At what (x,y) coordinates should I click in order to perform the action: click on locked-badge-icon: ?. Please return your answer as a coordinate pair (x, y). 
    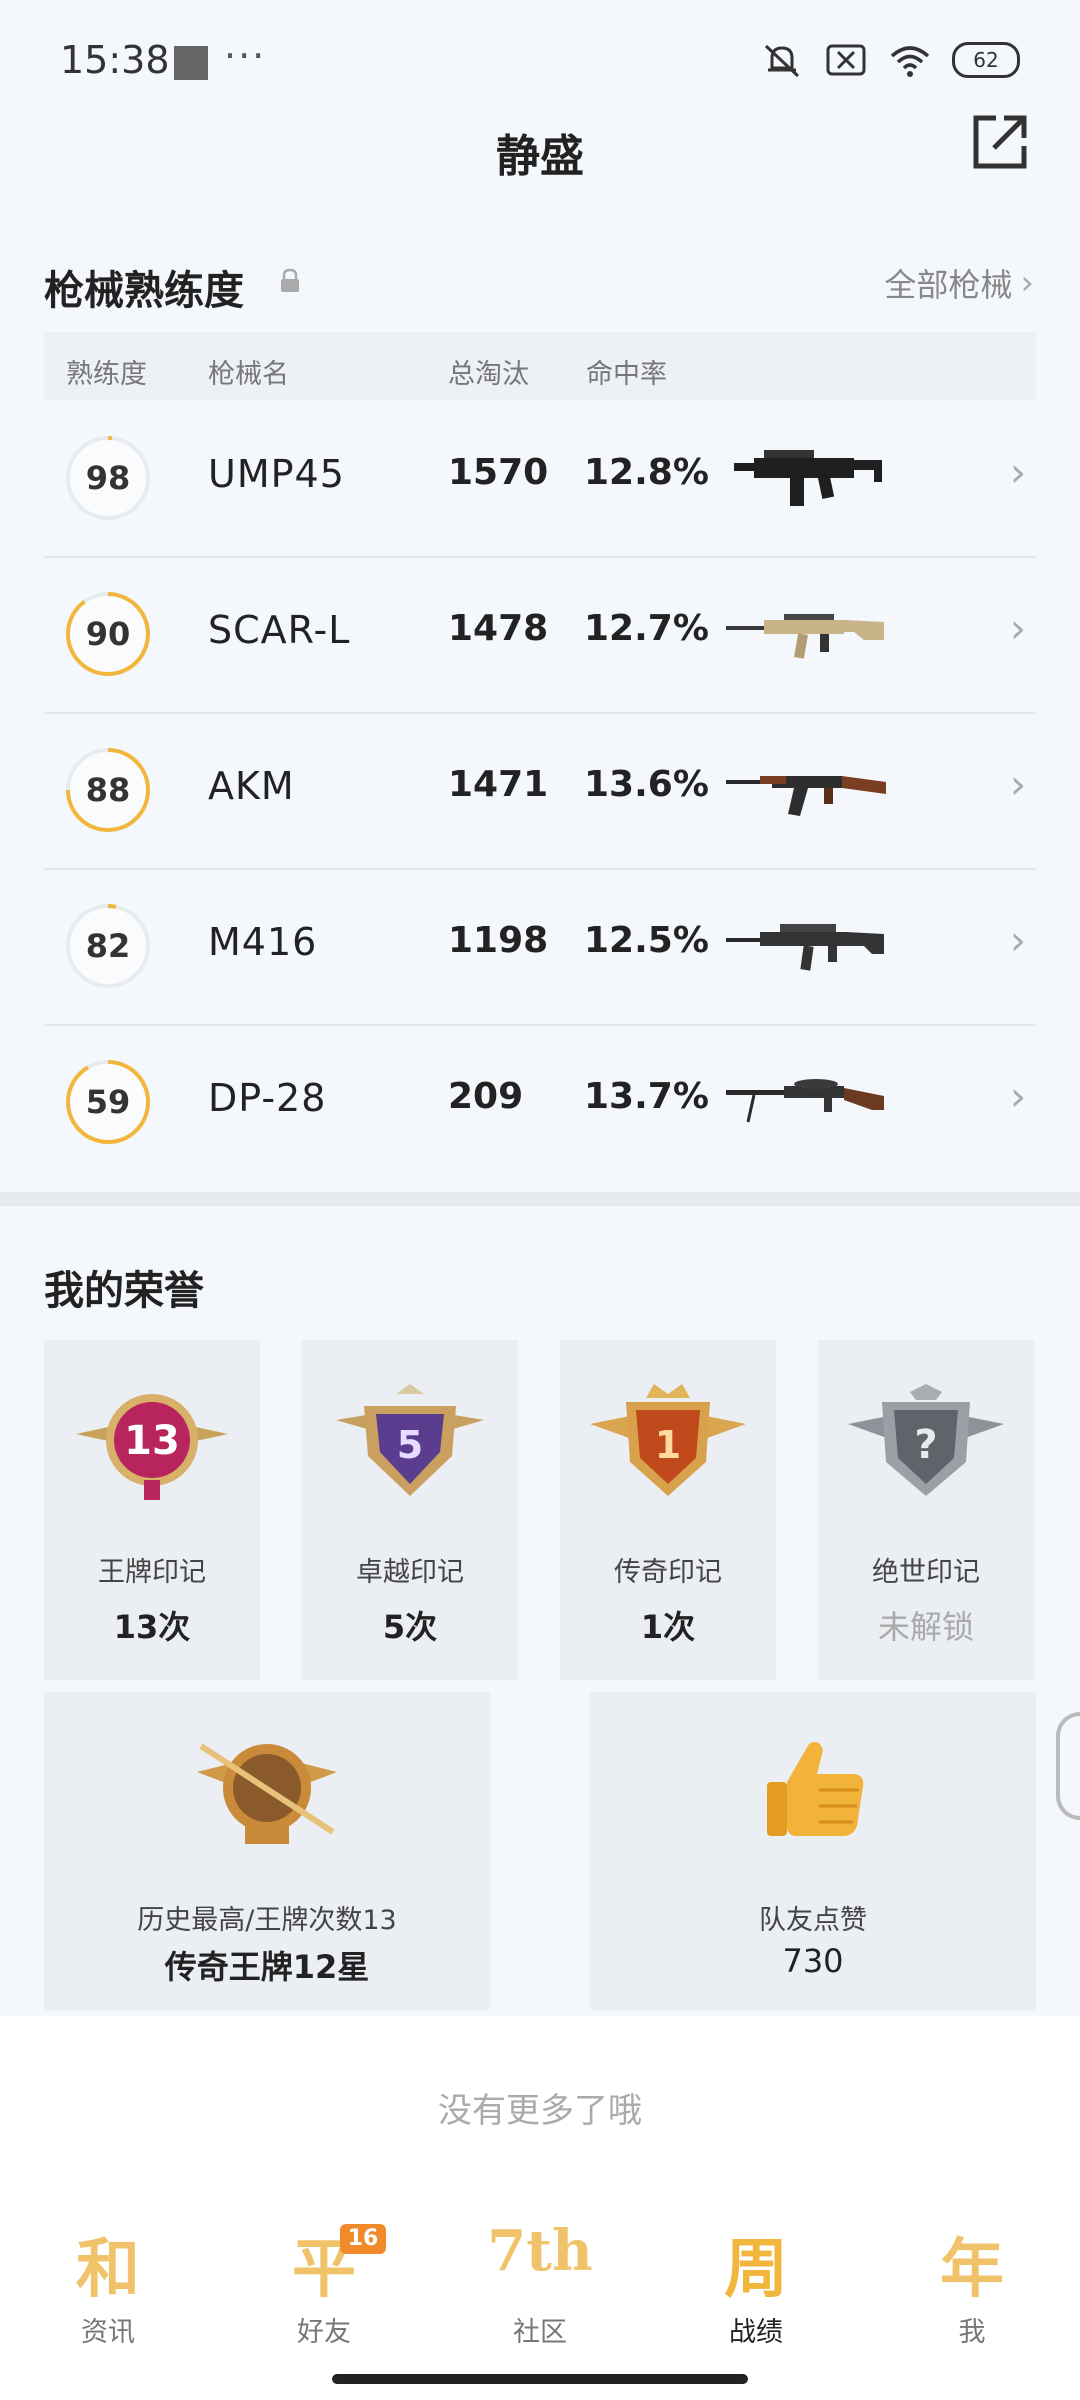
    Looking at the image, I should click on (926, 1440).